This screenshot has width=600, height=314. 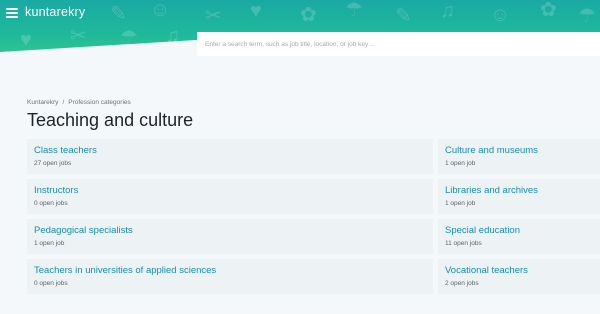 What do you see at coordinates (83, 230) in the screenshot?
I see `category-label: Pedagogical specialists` at bounding box center [83, 230].